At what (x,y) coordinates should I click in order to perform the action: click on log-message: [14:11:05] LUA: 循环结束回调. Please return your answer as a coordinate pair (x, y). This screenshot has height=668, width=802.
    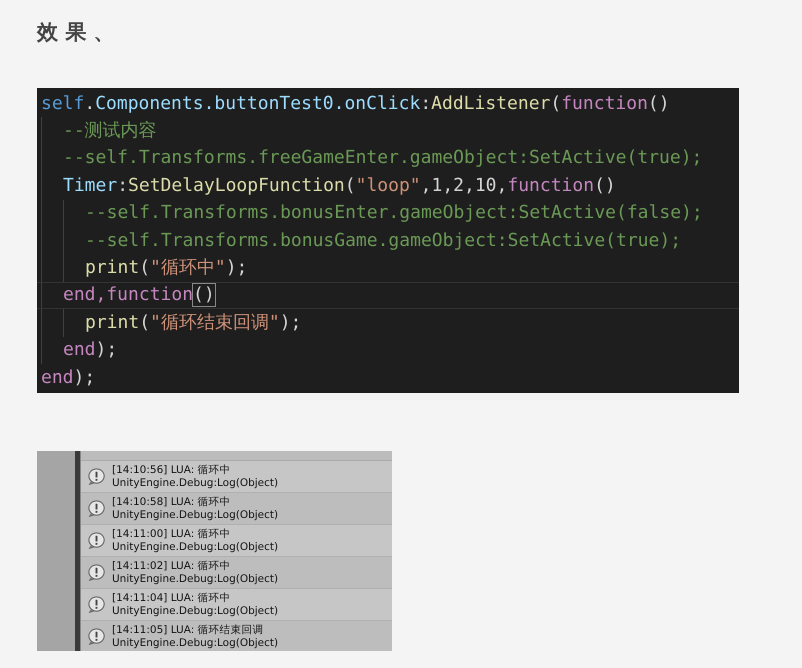
    Looking at the image, I should click on (188, 630).